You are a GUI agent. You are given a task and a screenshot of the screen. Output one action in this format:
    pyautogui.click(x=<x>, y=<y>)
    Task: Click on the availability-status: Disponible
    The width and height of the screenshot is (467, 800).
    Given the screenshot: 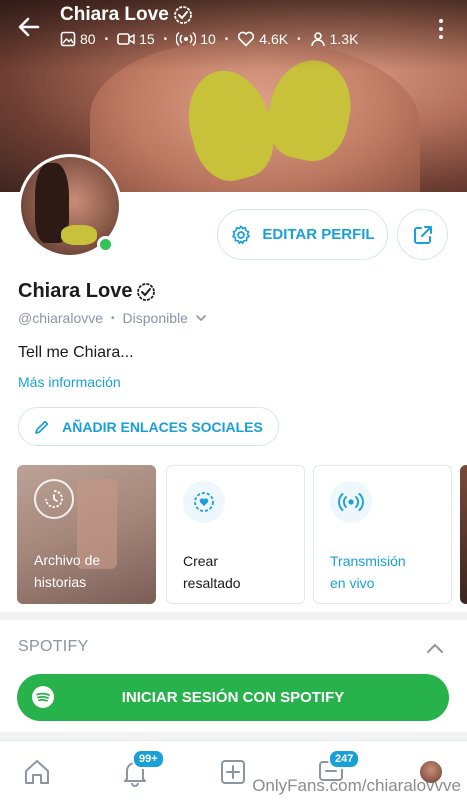 What is the action you would take?
    pyautogui.click(x=155, y=318)
    